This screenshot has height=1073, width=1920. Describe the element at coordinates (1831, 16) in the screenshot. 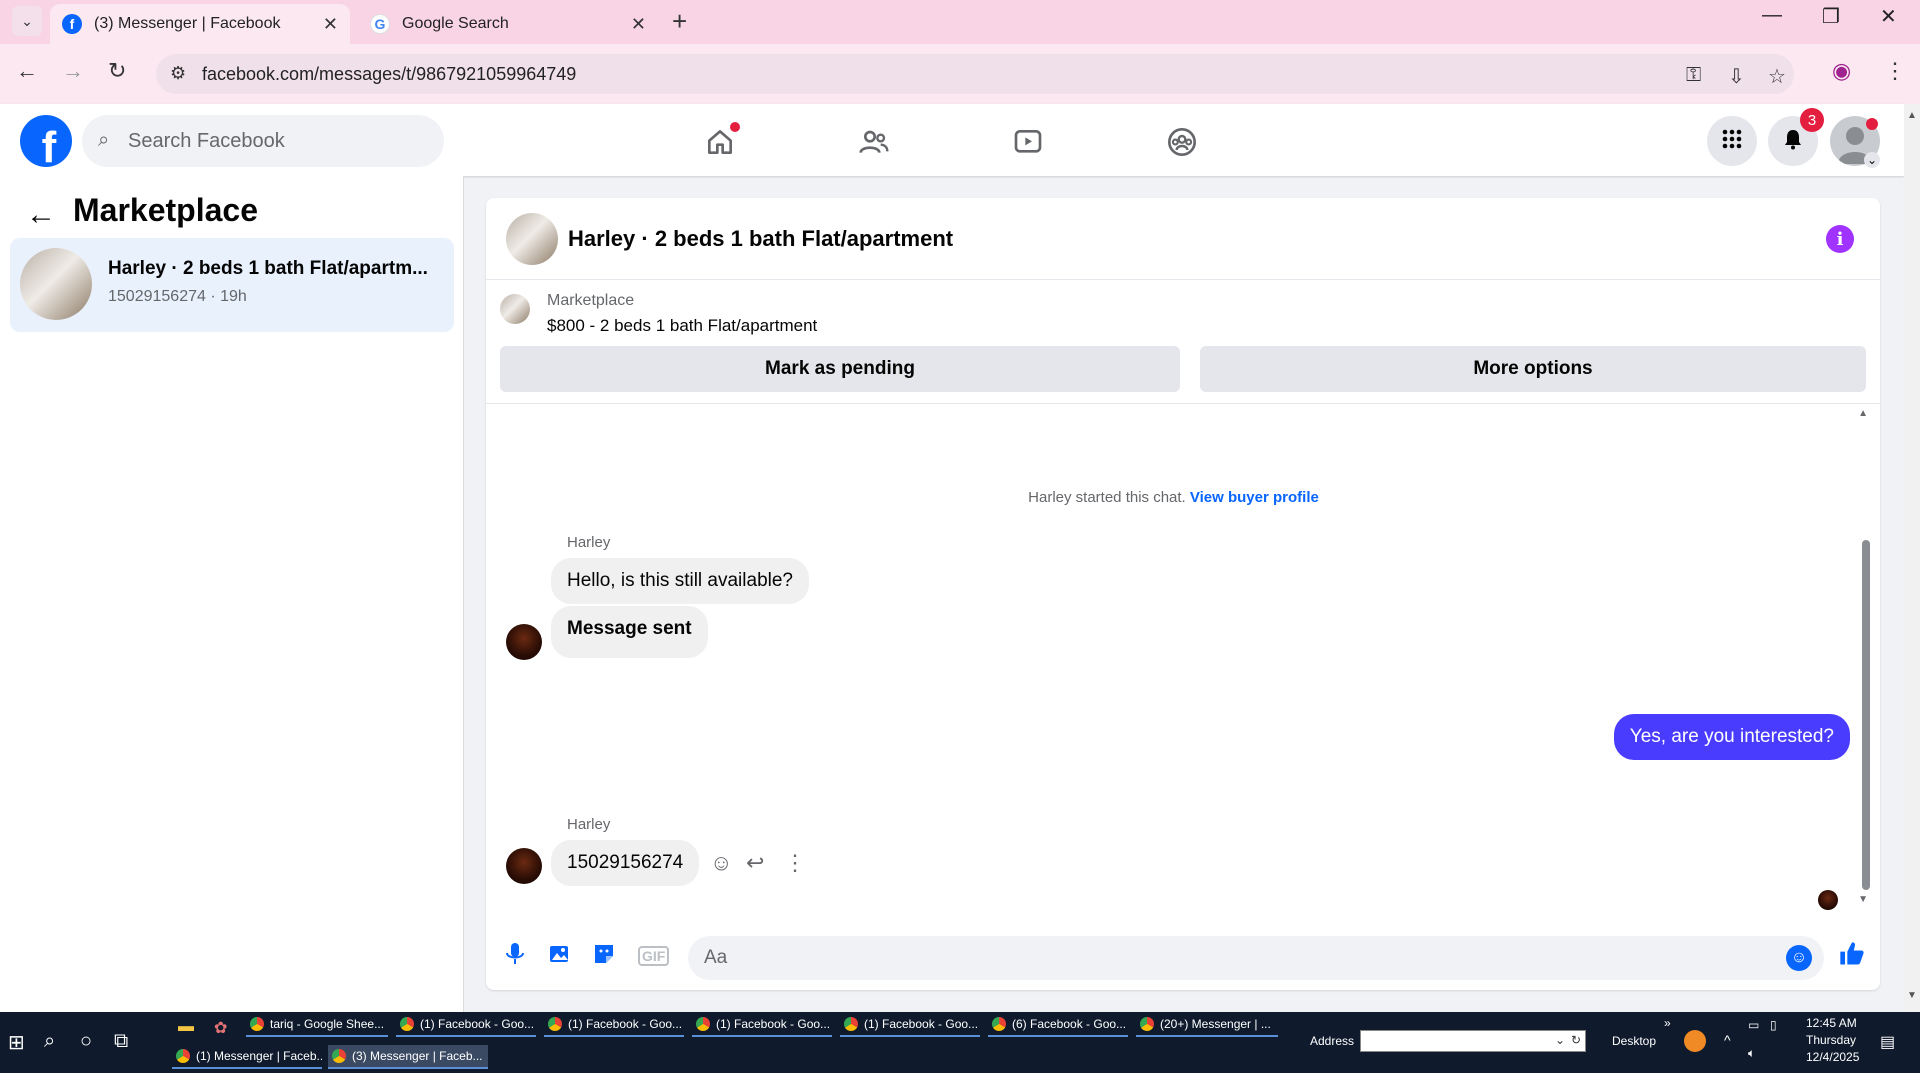

I see `restore-icon: ❐` at that location.